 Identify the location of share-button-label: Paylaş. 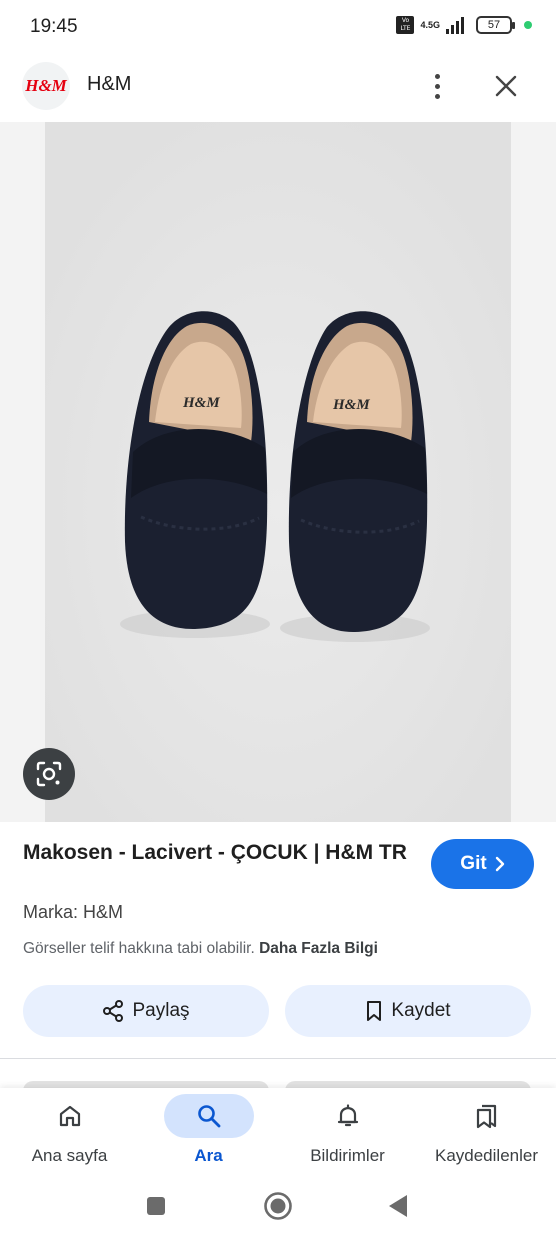
(161, 1010).